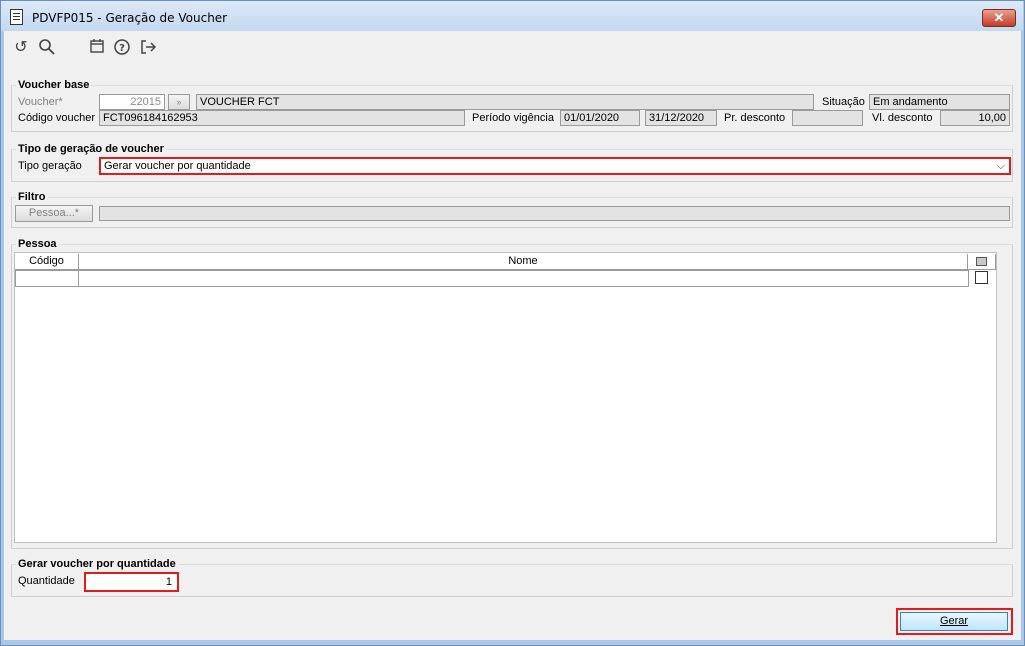 The height and width of the screenshot is (646, 1025). I want to click on table-row-cell-nome, so click(524, 278).